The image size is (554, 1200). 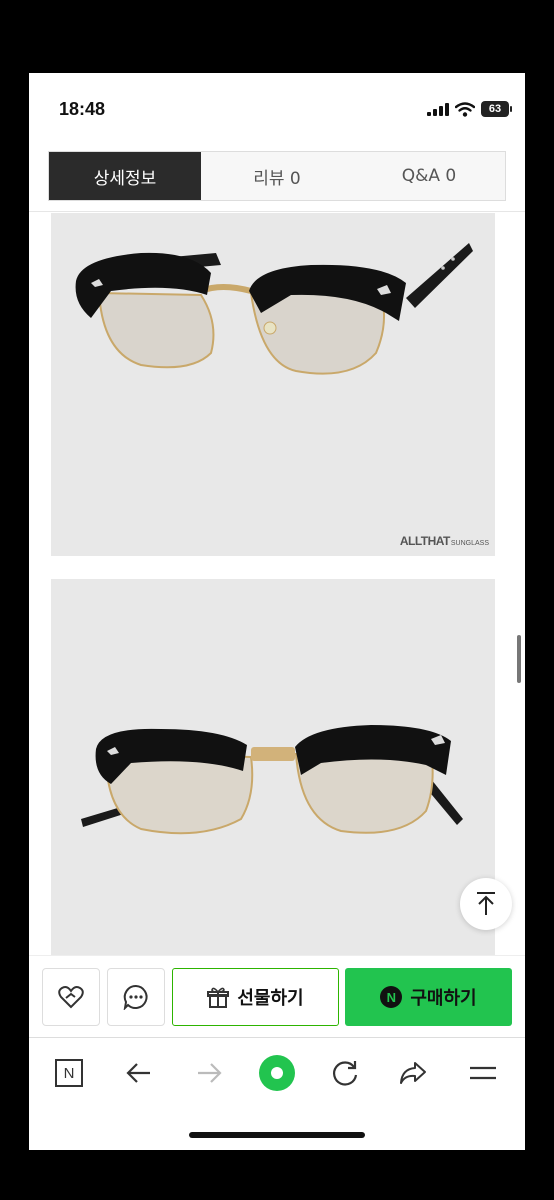 What do you see at coordinates (391, 997) in the screenshot?
I see `npay-icon: N` at bounding box center [391, 997].